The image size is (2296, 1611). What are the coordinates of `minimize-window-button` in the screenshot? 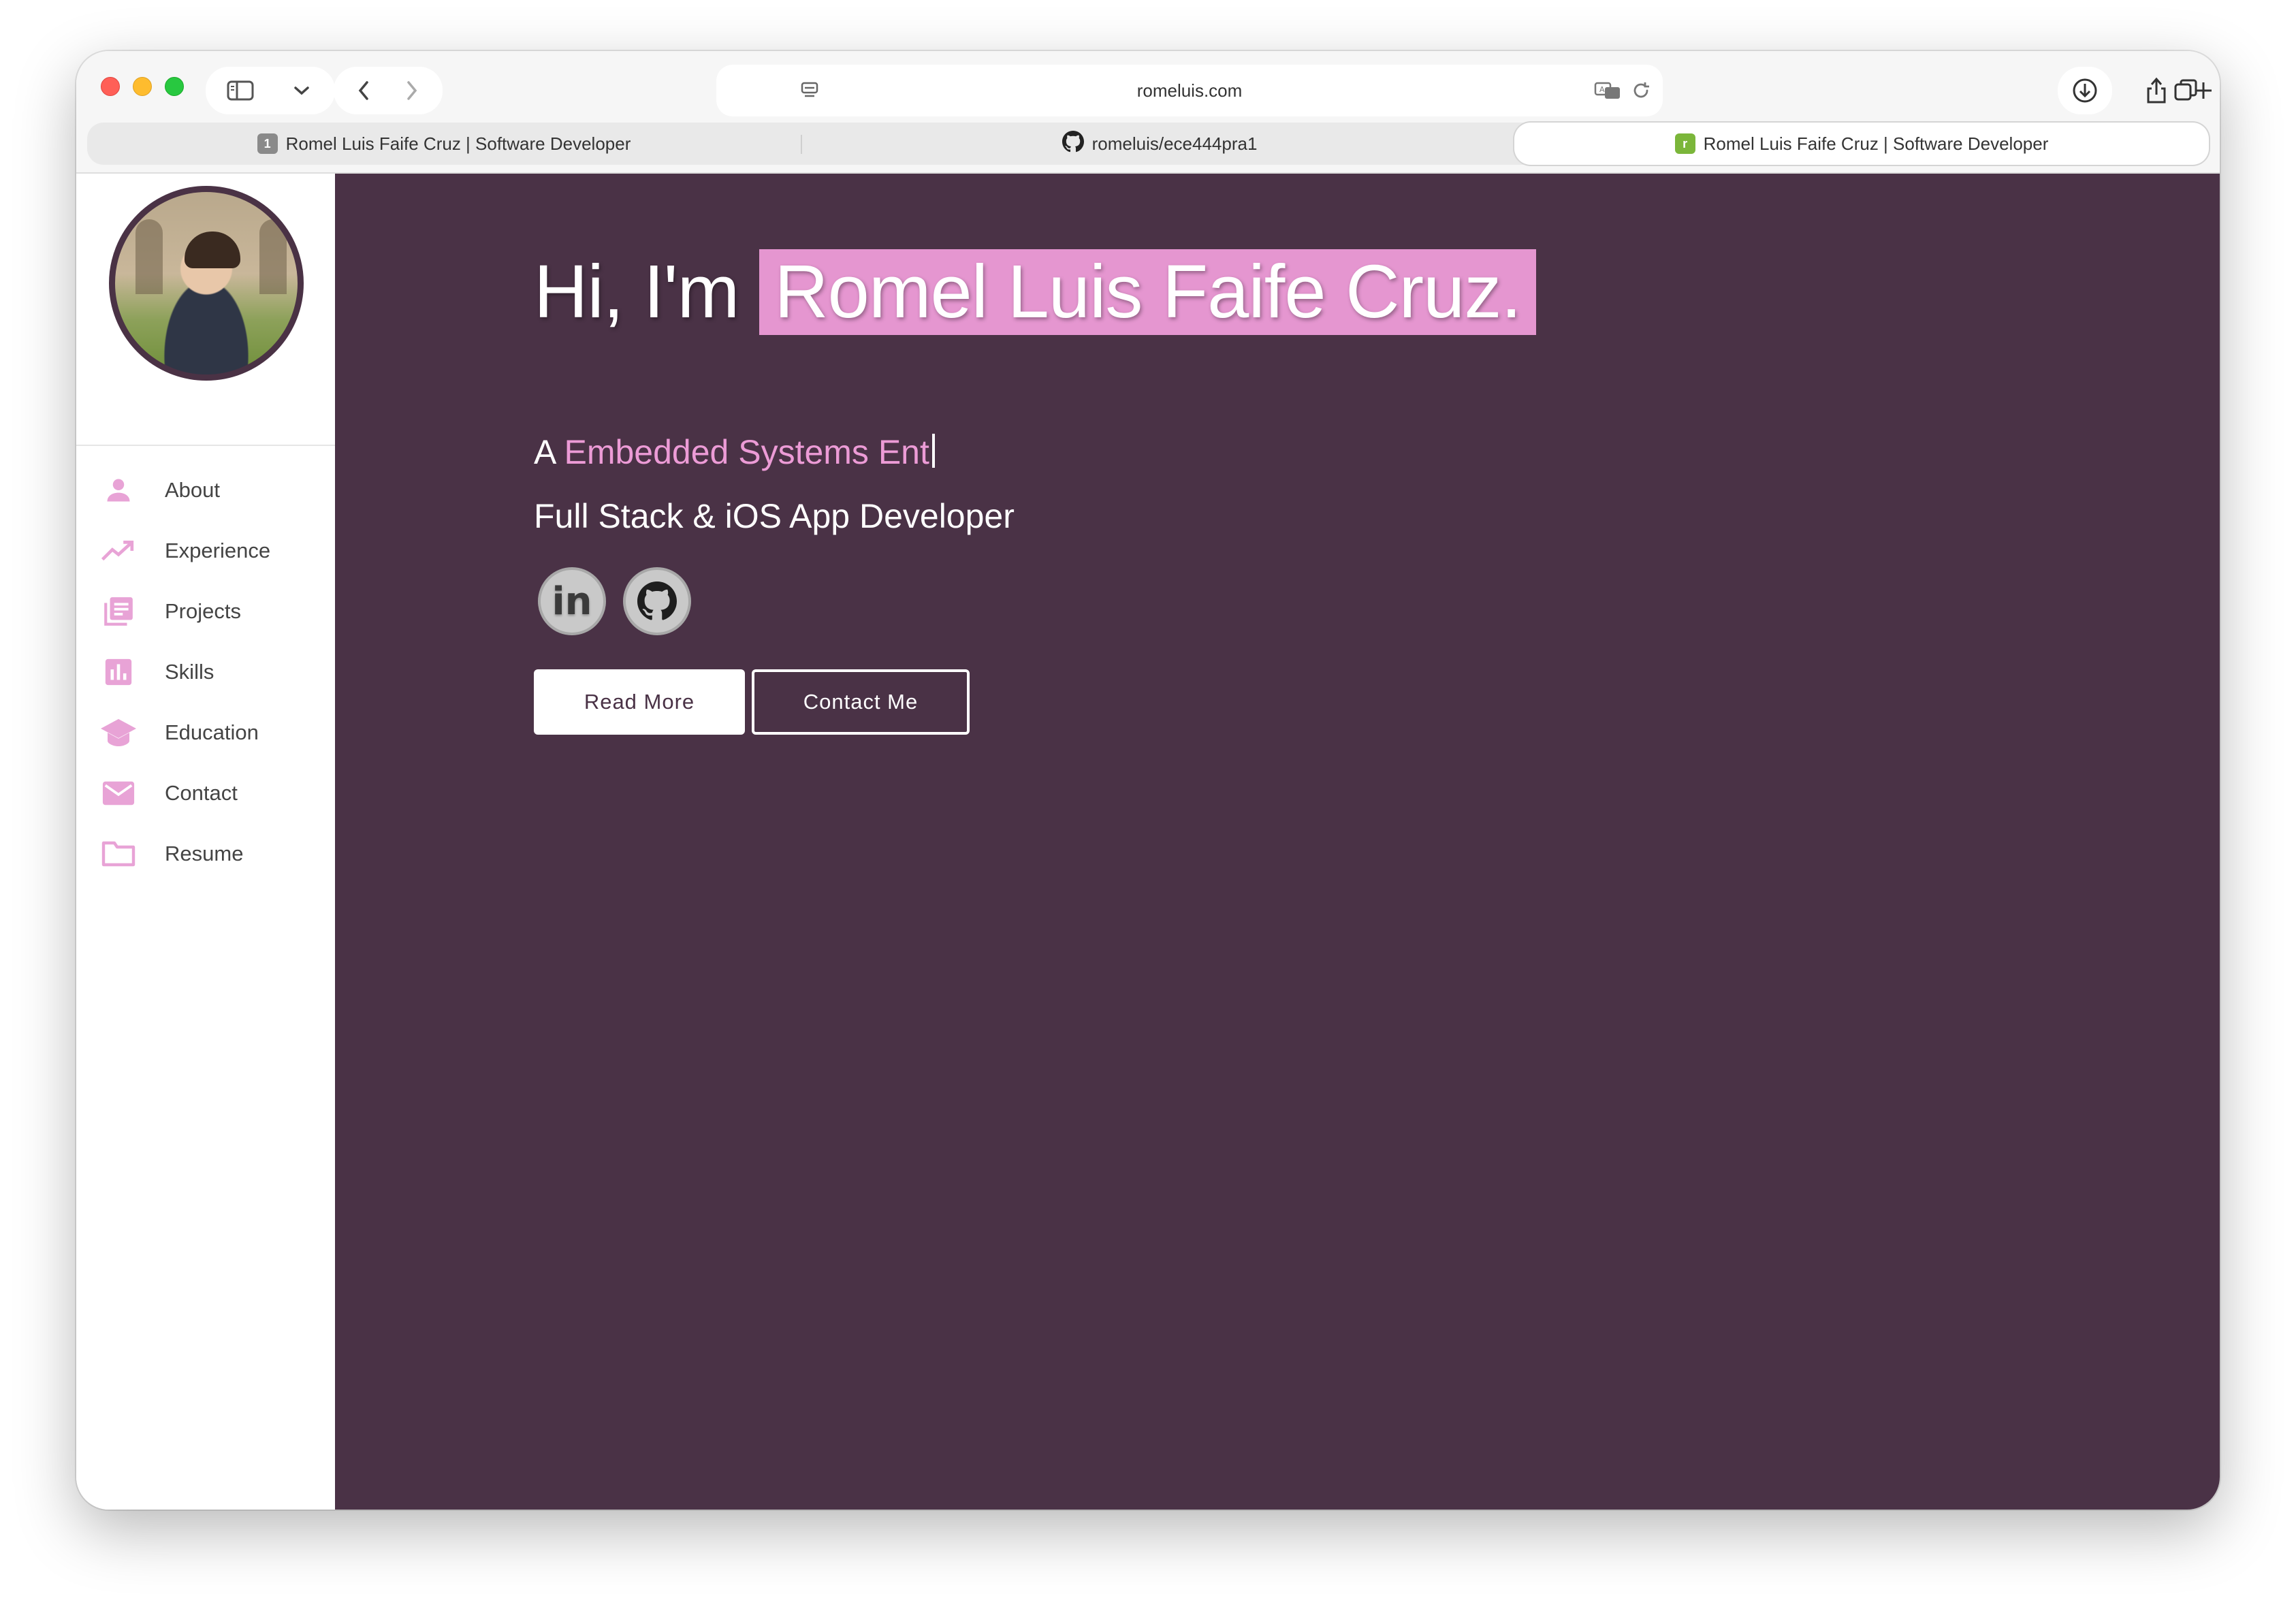 It's located at (142, 86).